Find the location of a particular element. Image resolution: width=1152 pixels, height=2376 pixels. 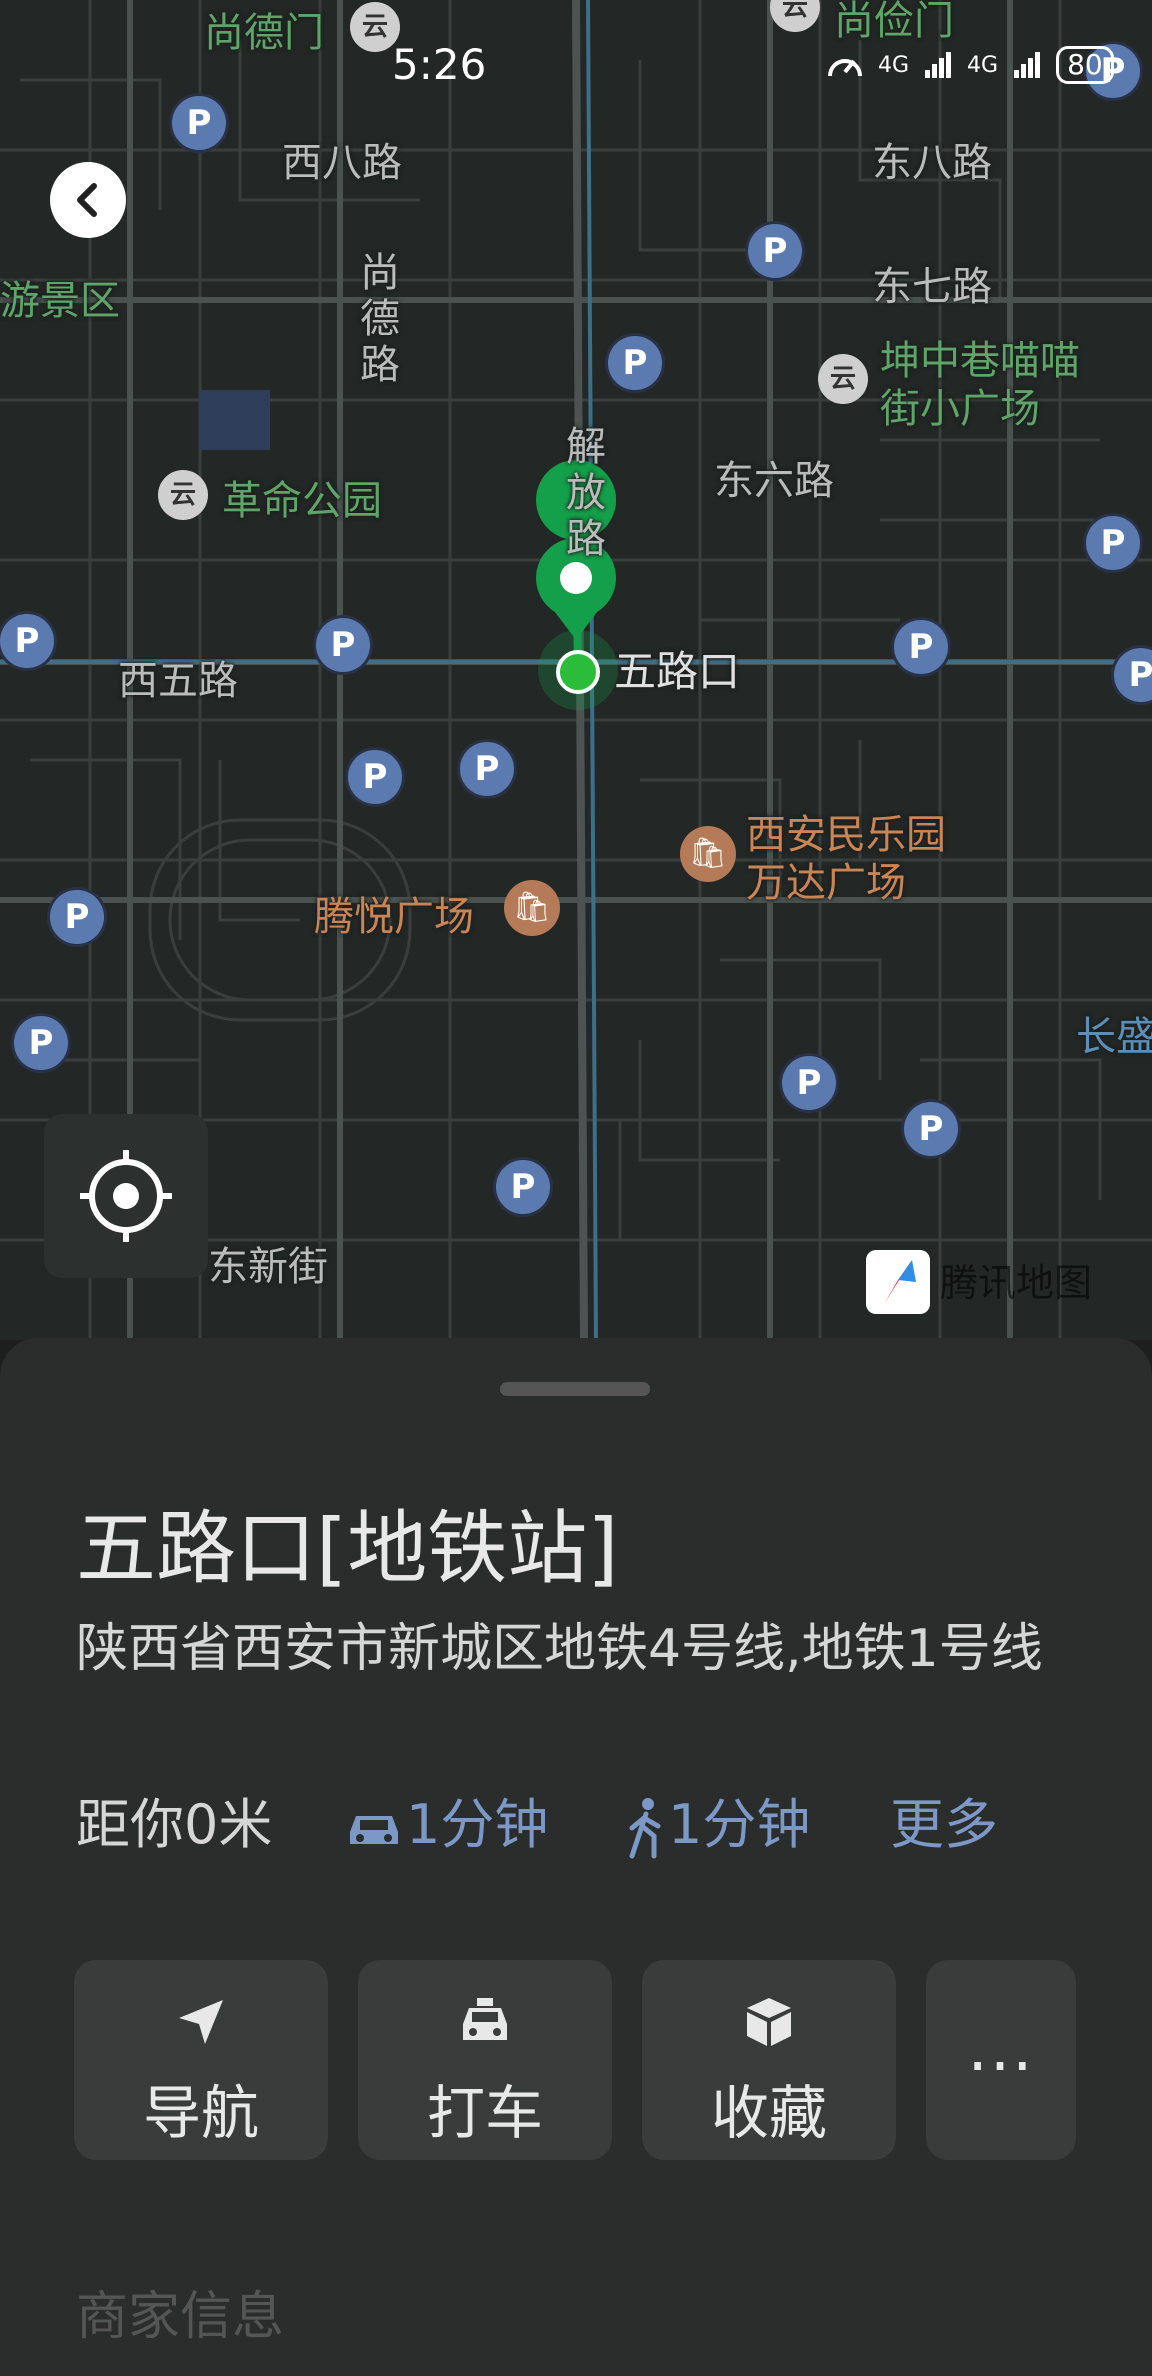

map-logo-icon is located at coordinates (898, 1282).